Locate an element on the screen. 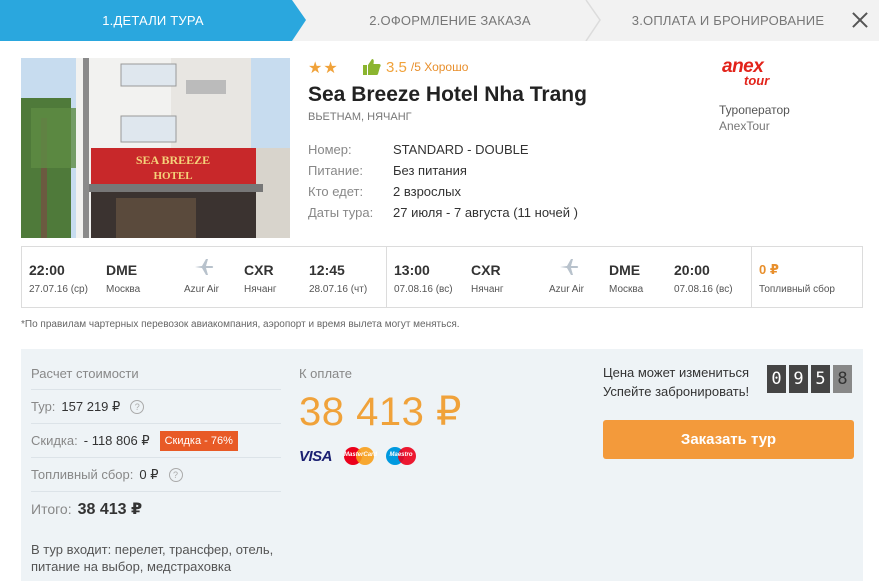  detail-label: Даты тура: is located at coordinates (341, 212).